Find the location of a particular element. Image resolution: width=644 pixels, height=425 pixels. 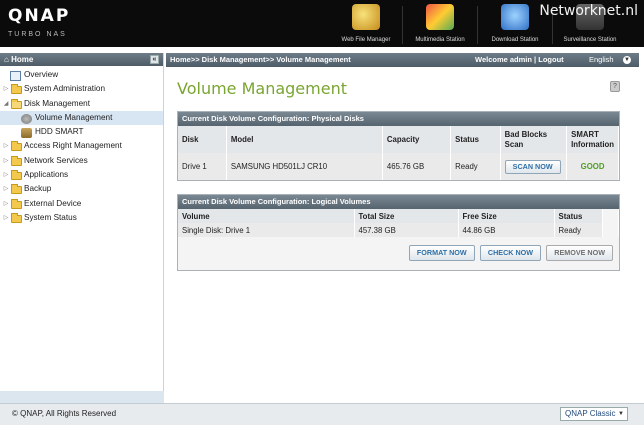

sidebar-title: Home is located at coordinates (22, 59).